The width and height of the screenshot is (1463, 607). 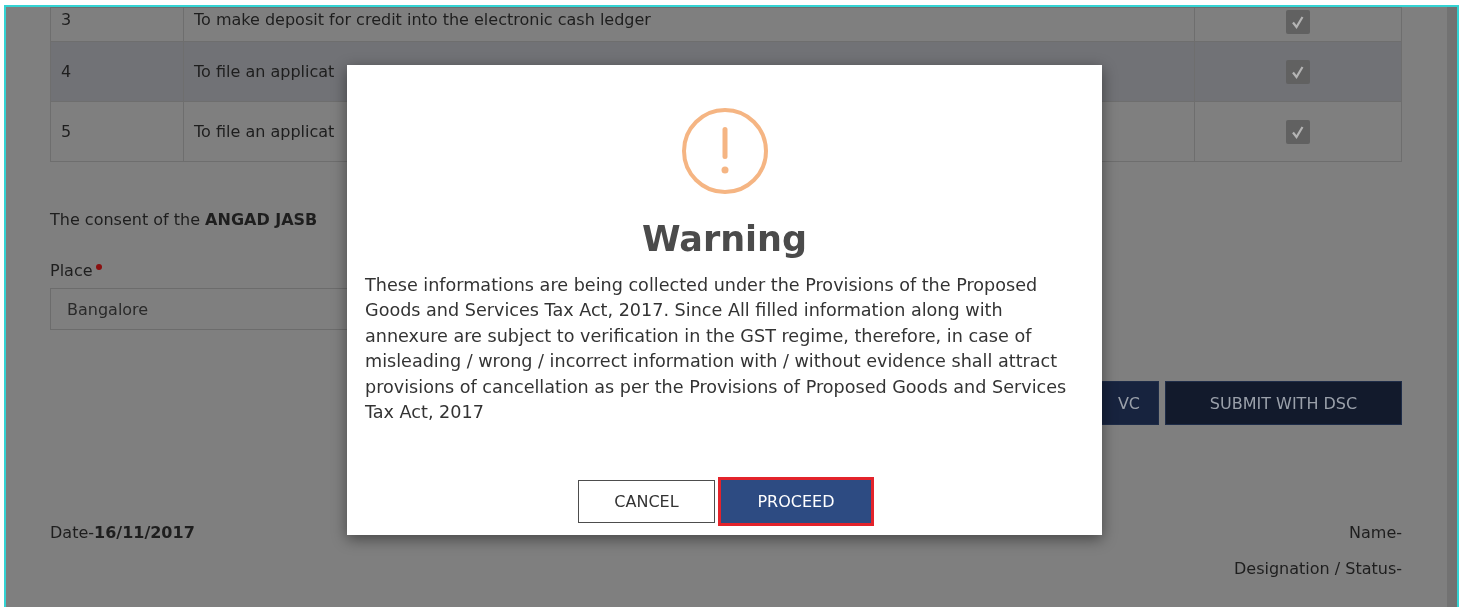 What do you see at coordinates (1318, 568) in the screenshot?
I see `signature-label: Designation / Status-` at bounding box center [1318, 568].